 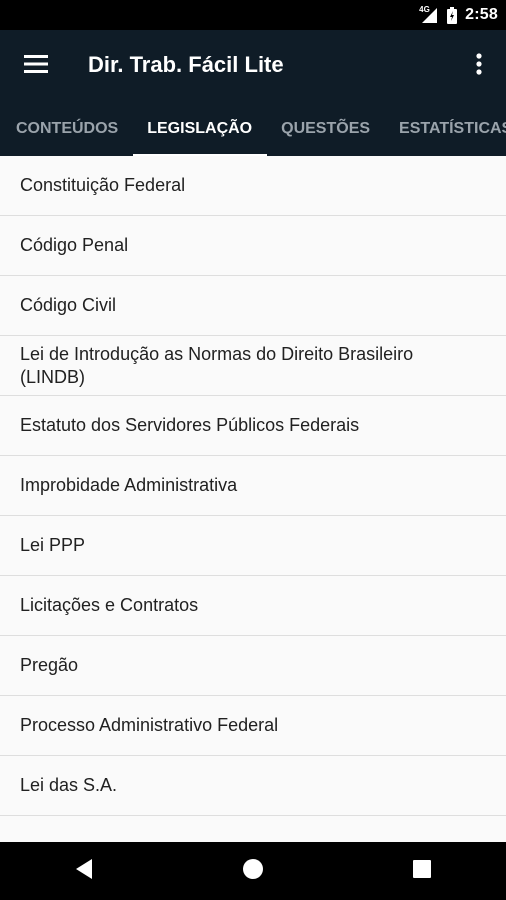 I want to click on more-vert-icon, so click(x=479, y=66).